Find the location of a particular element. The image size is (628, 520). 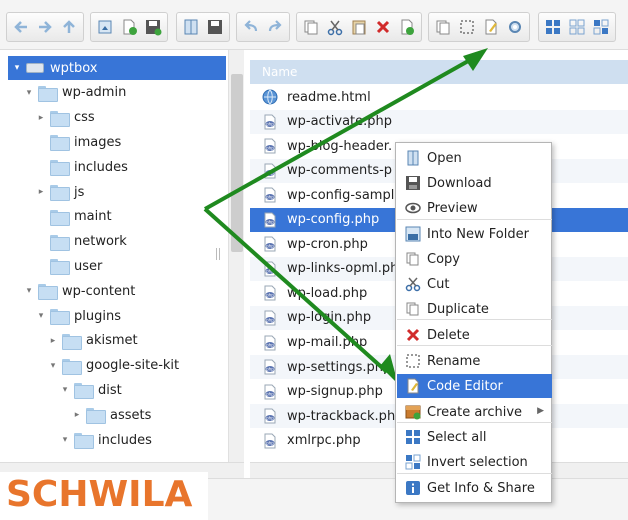

paste-icon is located at coordinates (359, 27).